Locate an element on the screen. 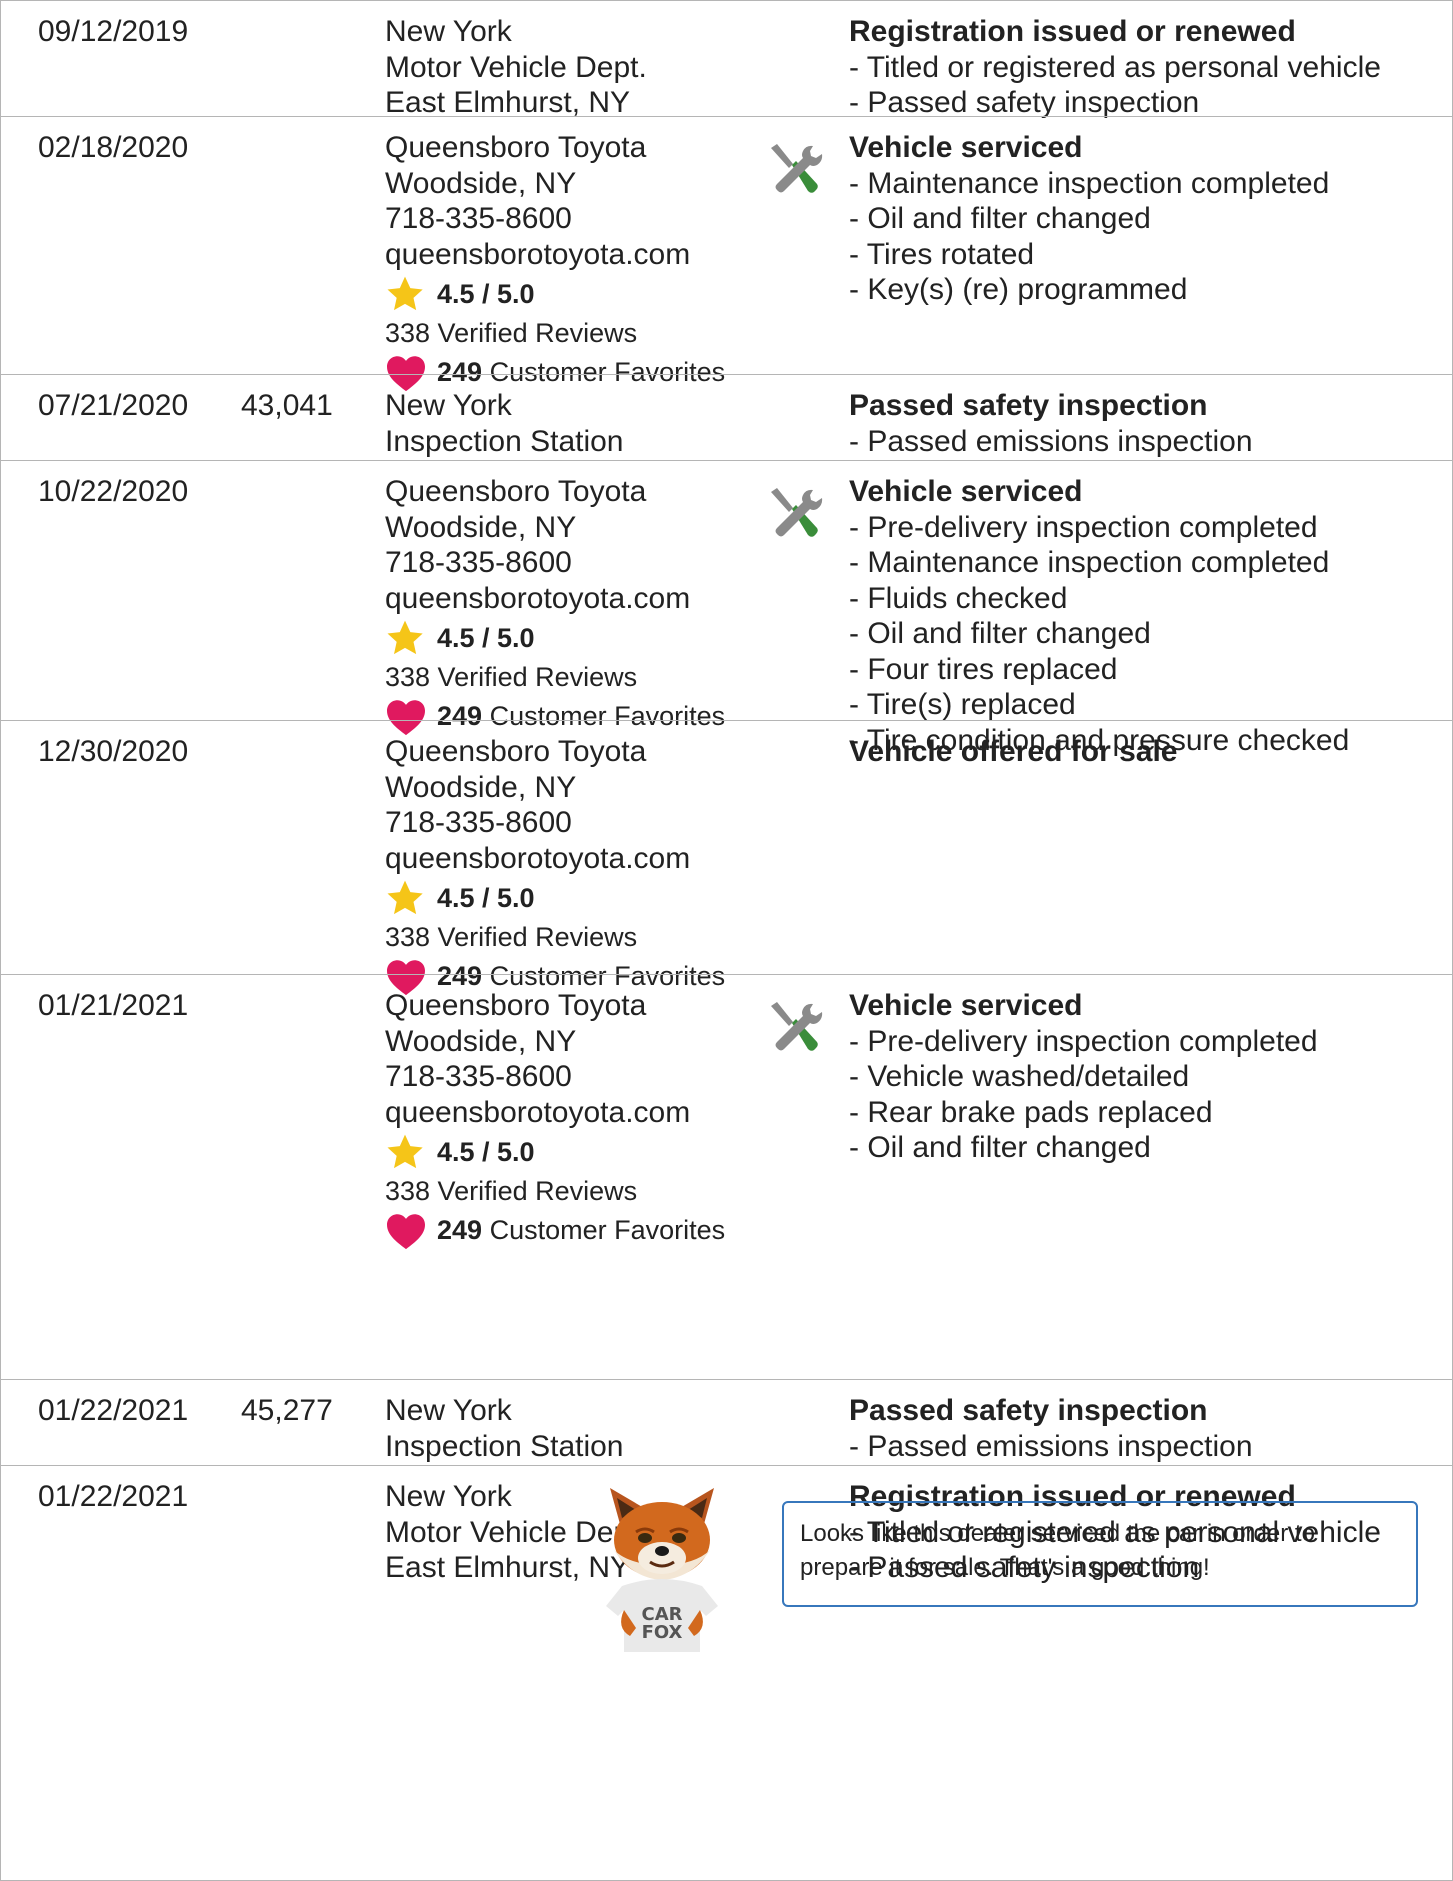 The height and width of the screenshot is (1881, 1453). fox-shirt-line-2: FOX is located at coordinates (662, 1632).